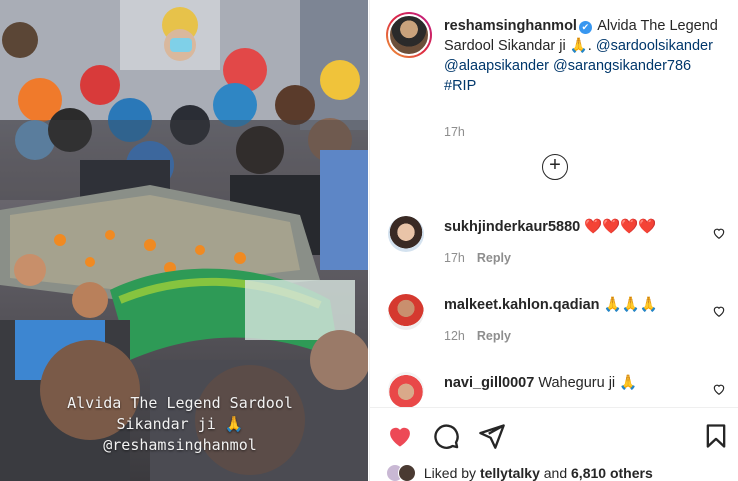  Describe the element at coordinates (446, 436) in the screenshot. I see `comment-icon` at that location.